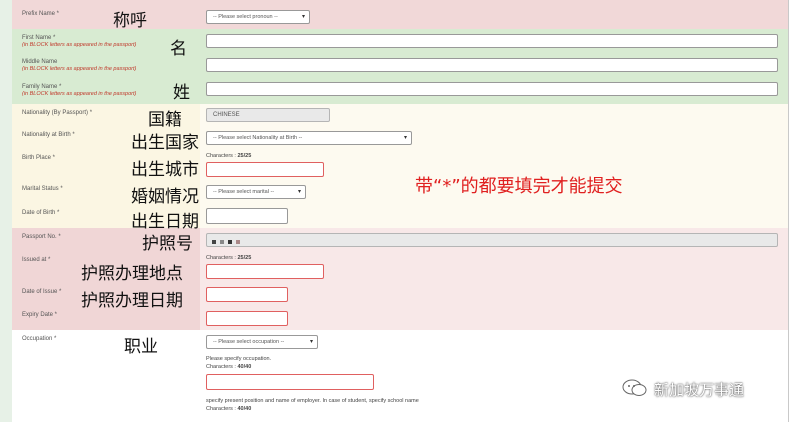  What do you see at coordinates (794, 211) in the screenshot?
I see `scrollbar-track` at bounding box center [794, 211].